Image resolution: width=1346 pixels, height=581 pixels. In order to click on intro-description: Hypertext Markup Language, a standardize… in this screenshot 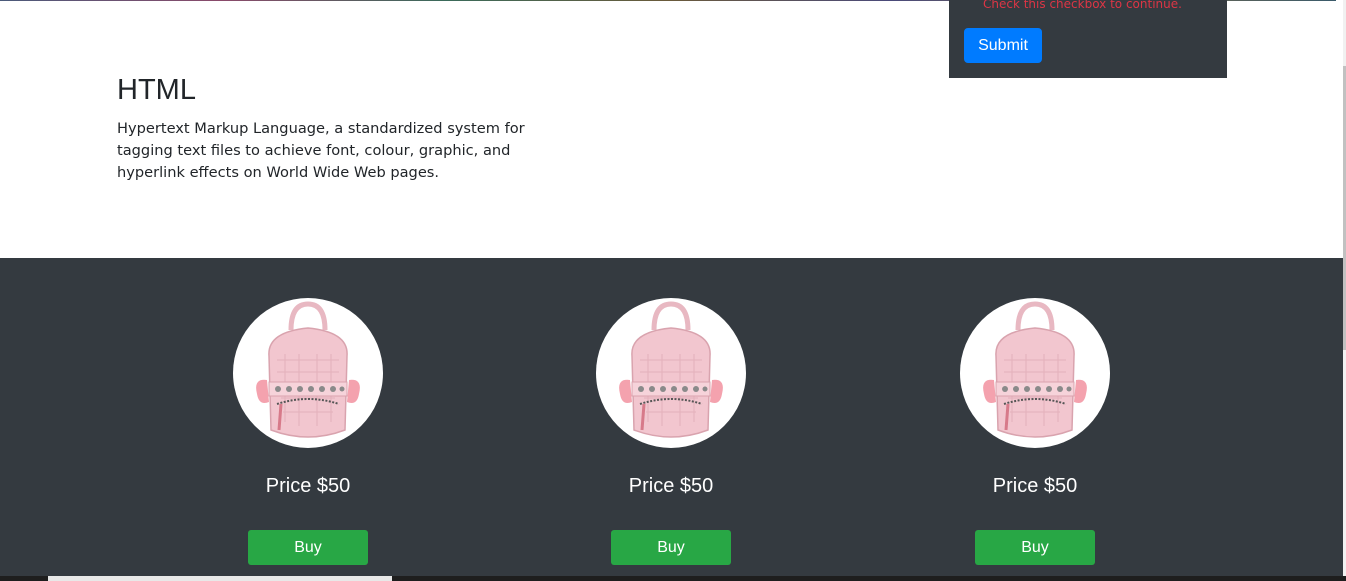, I will do `click(321, 150)`.